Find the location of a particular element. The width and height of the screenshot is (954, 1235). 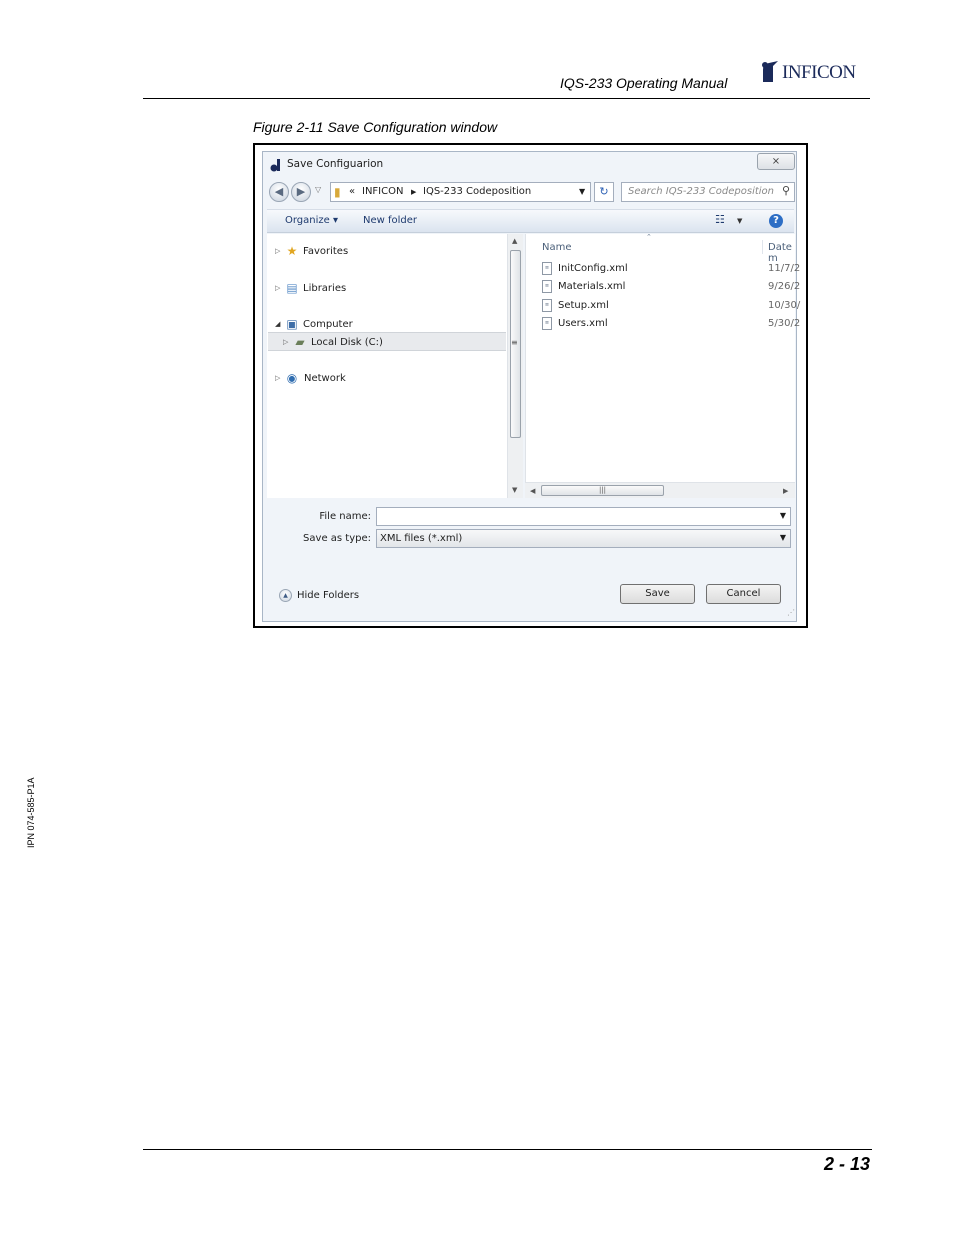

save-as-type-value: XML files (*.xml) is located at coordinates (421, 538).